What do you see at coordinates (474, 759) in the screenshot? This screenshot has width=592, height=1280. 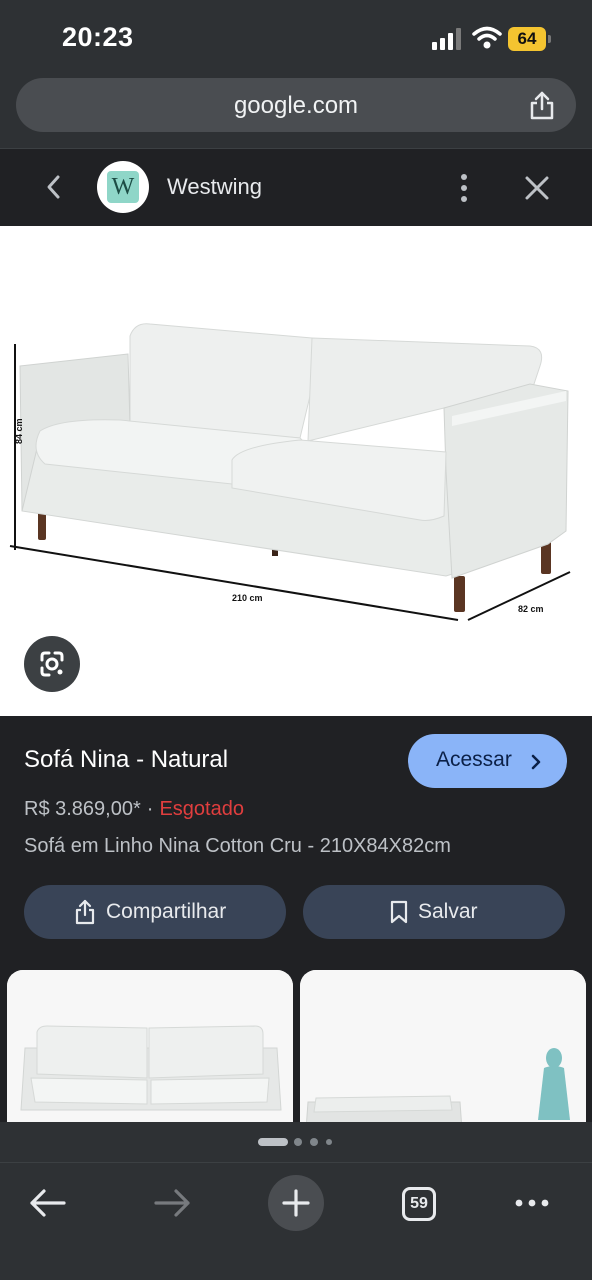 I see `visit-button-label: Acessar` at bounding box center [474, 759].